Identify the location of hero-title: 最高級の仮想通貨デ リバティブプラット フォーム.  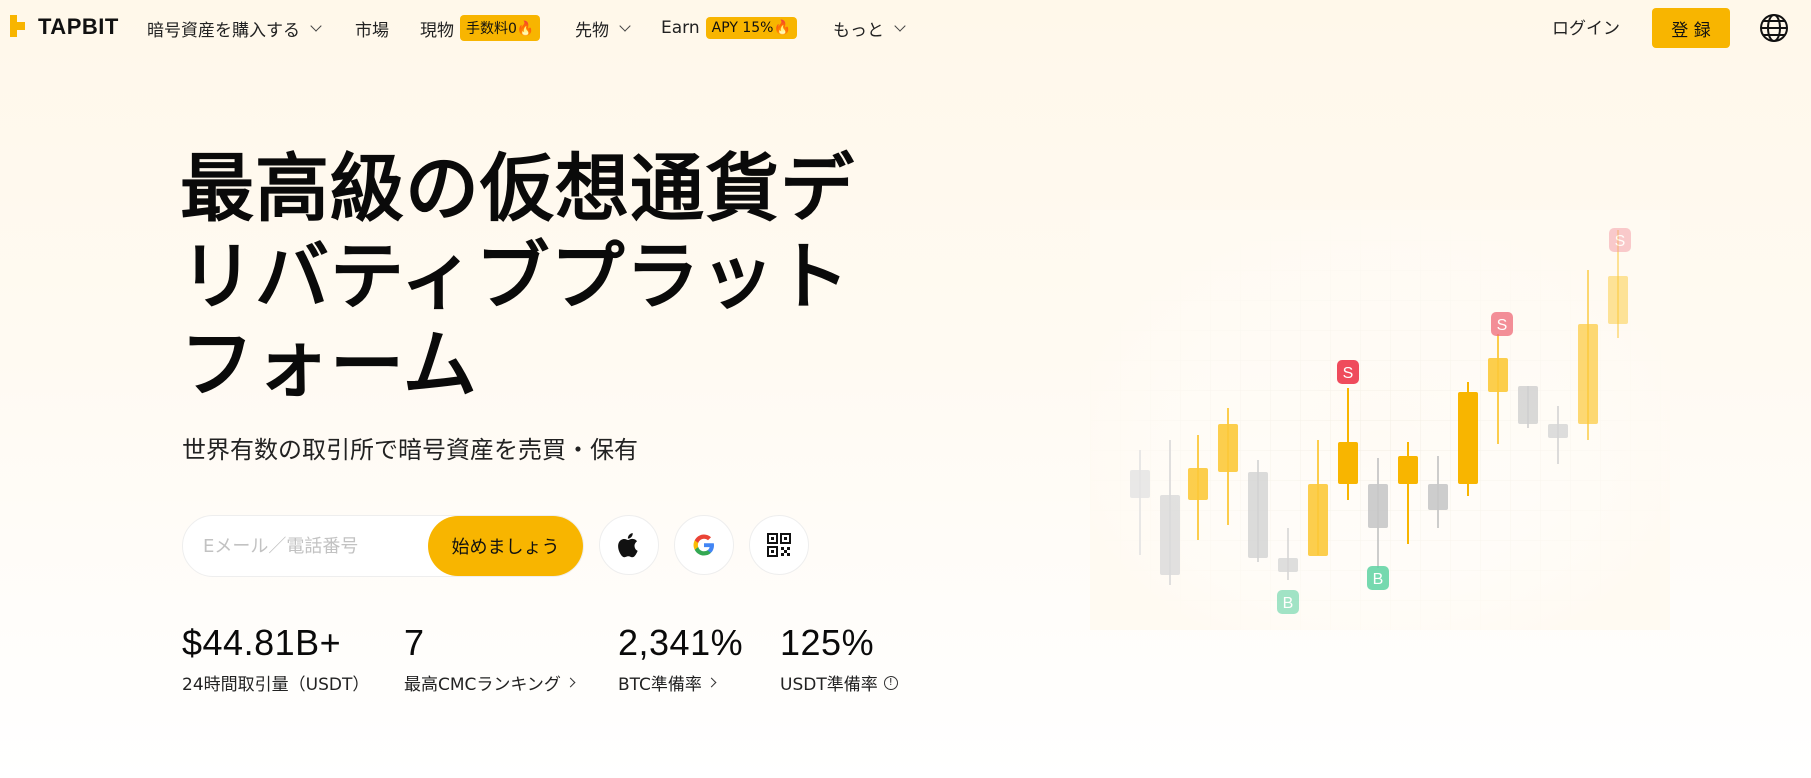
(530, 277).